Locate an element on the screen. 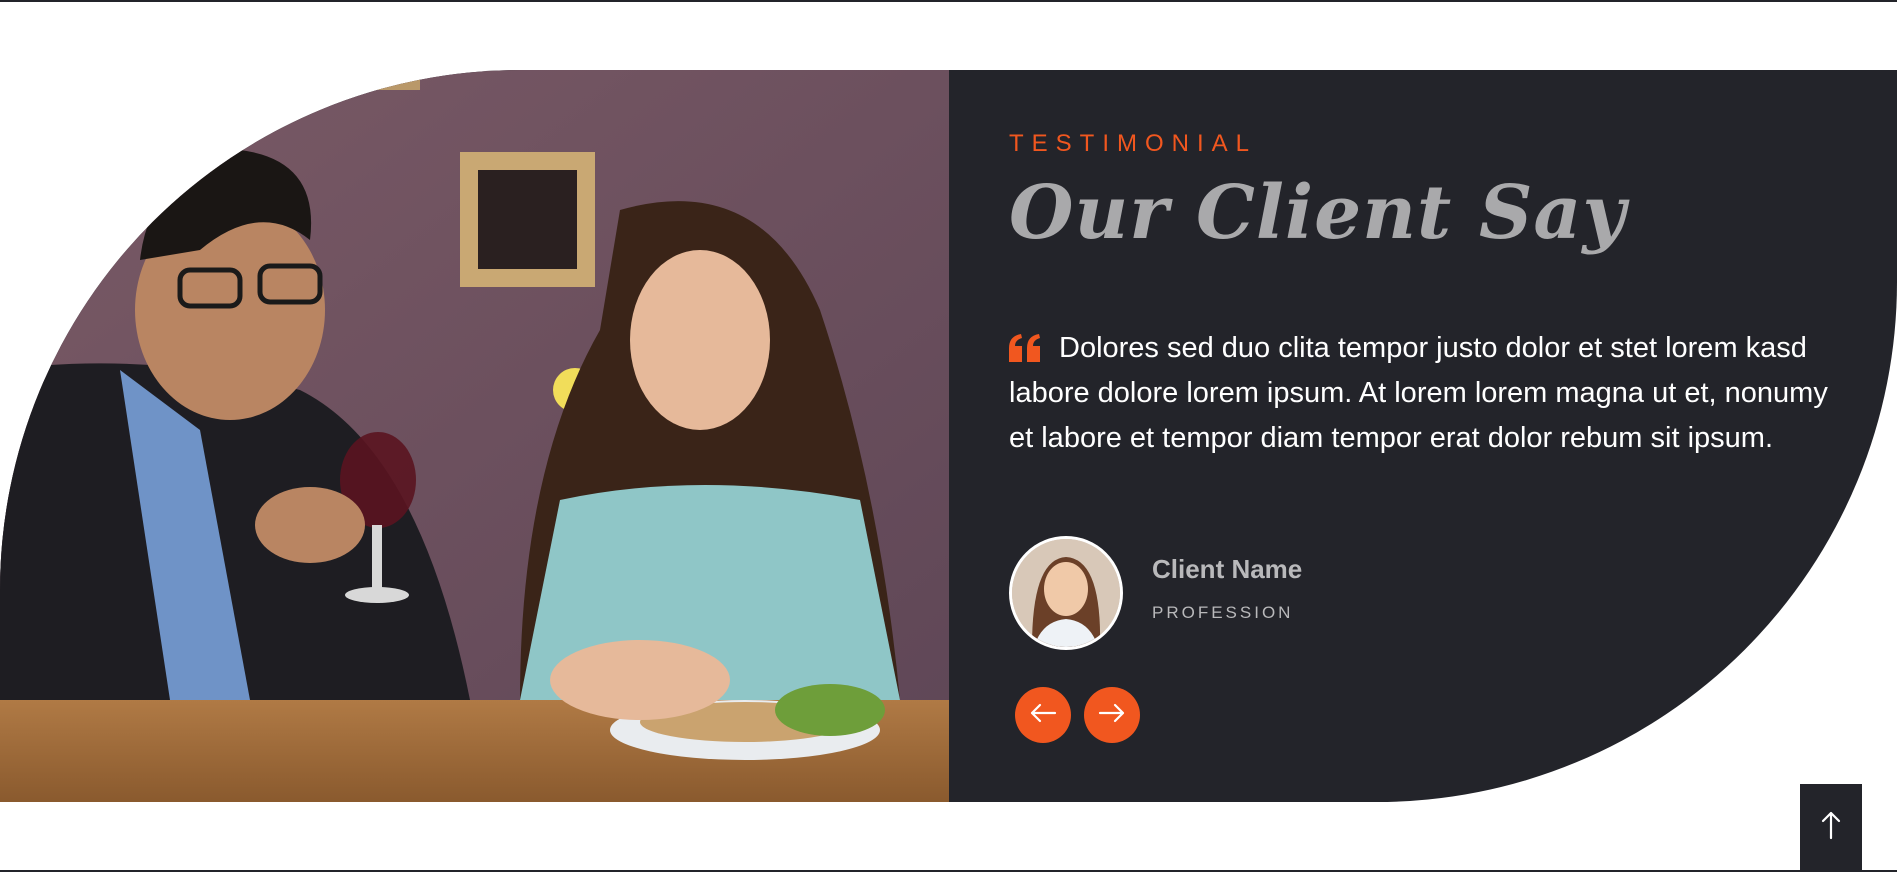 This screenshot has height=872, width=1897. prev-testimonial-button is located at coordinates (1043, 715).